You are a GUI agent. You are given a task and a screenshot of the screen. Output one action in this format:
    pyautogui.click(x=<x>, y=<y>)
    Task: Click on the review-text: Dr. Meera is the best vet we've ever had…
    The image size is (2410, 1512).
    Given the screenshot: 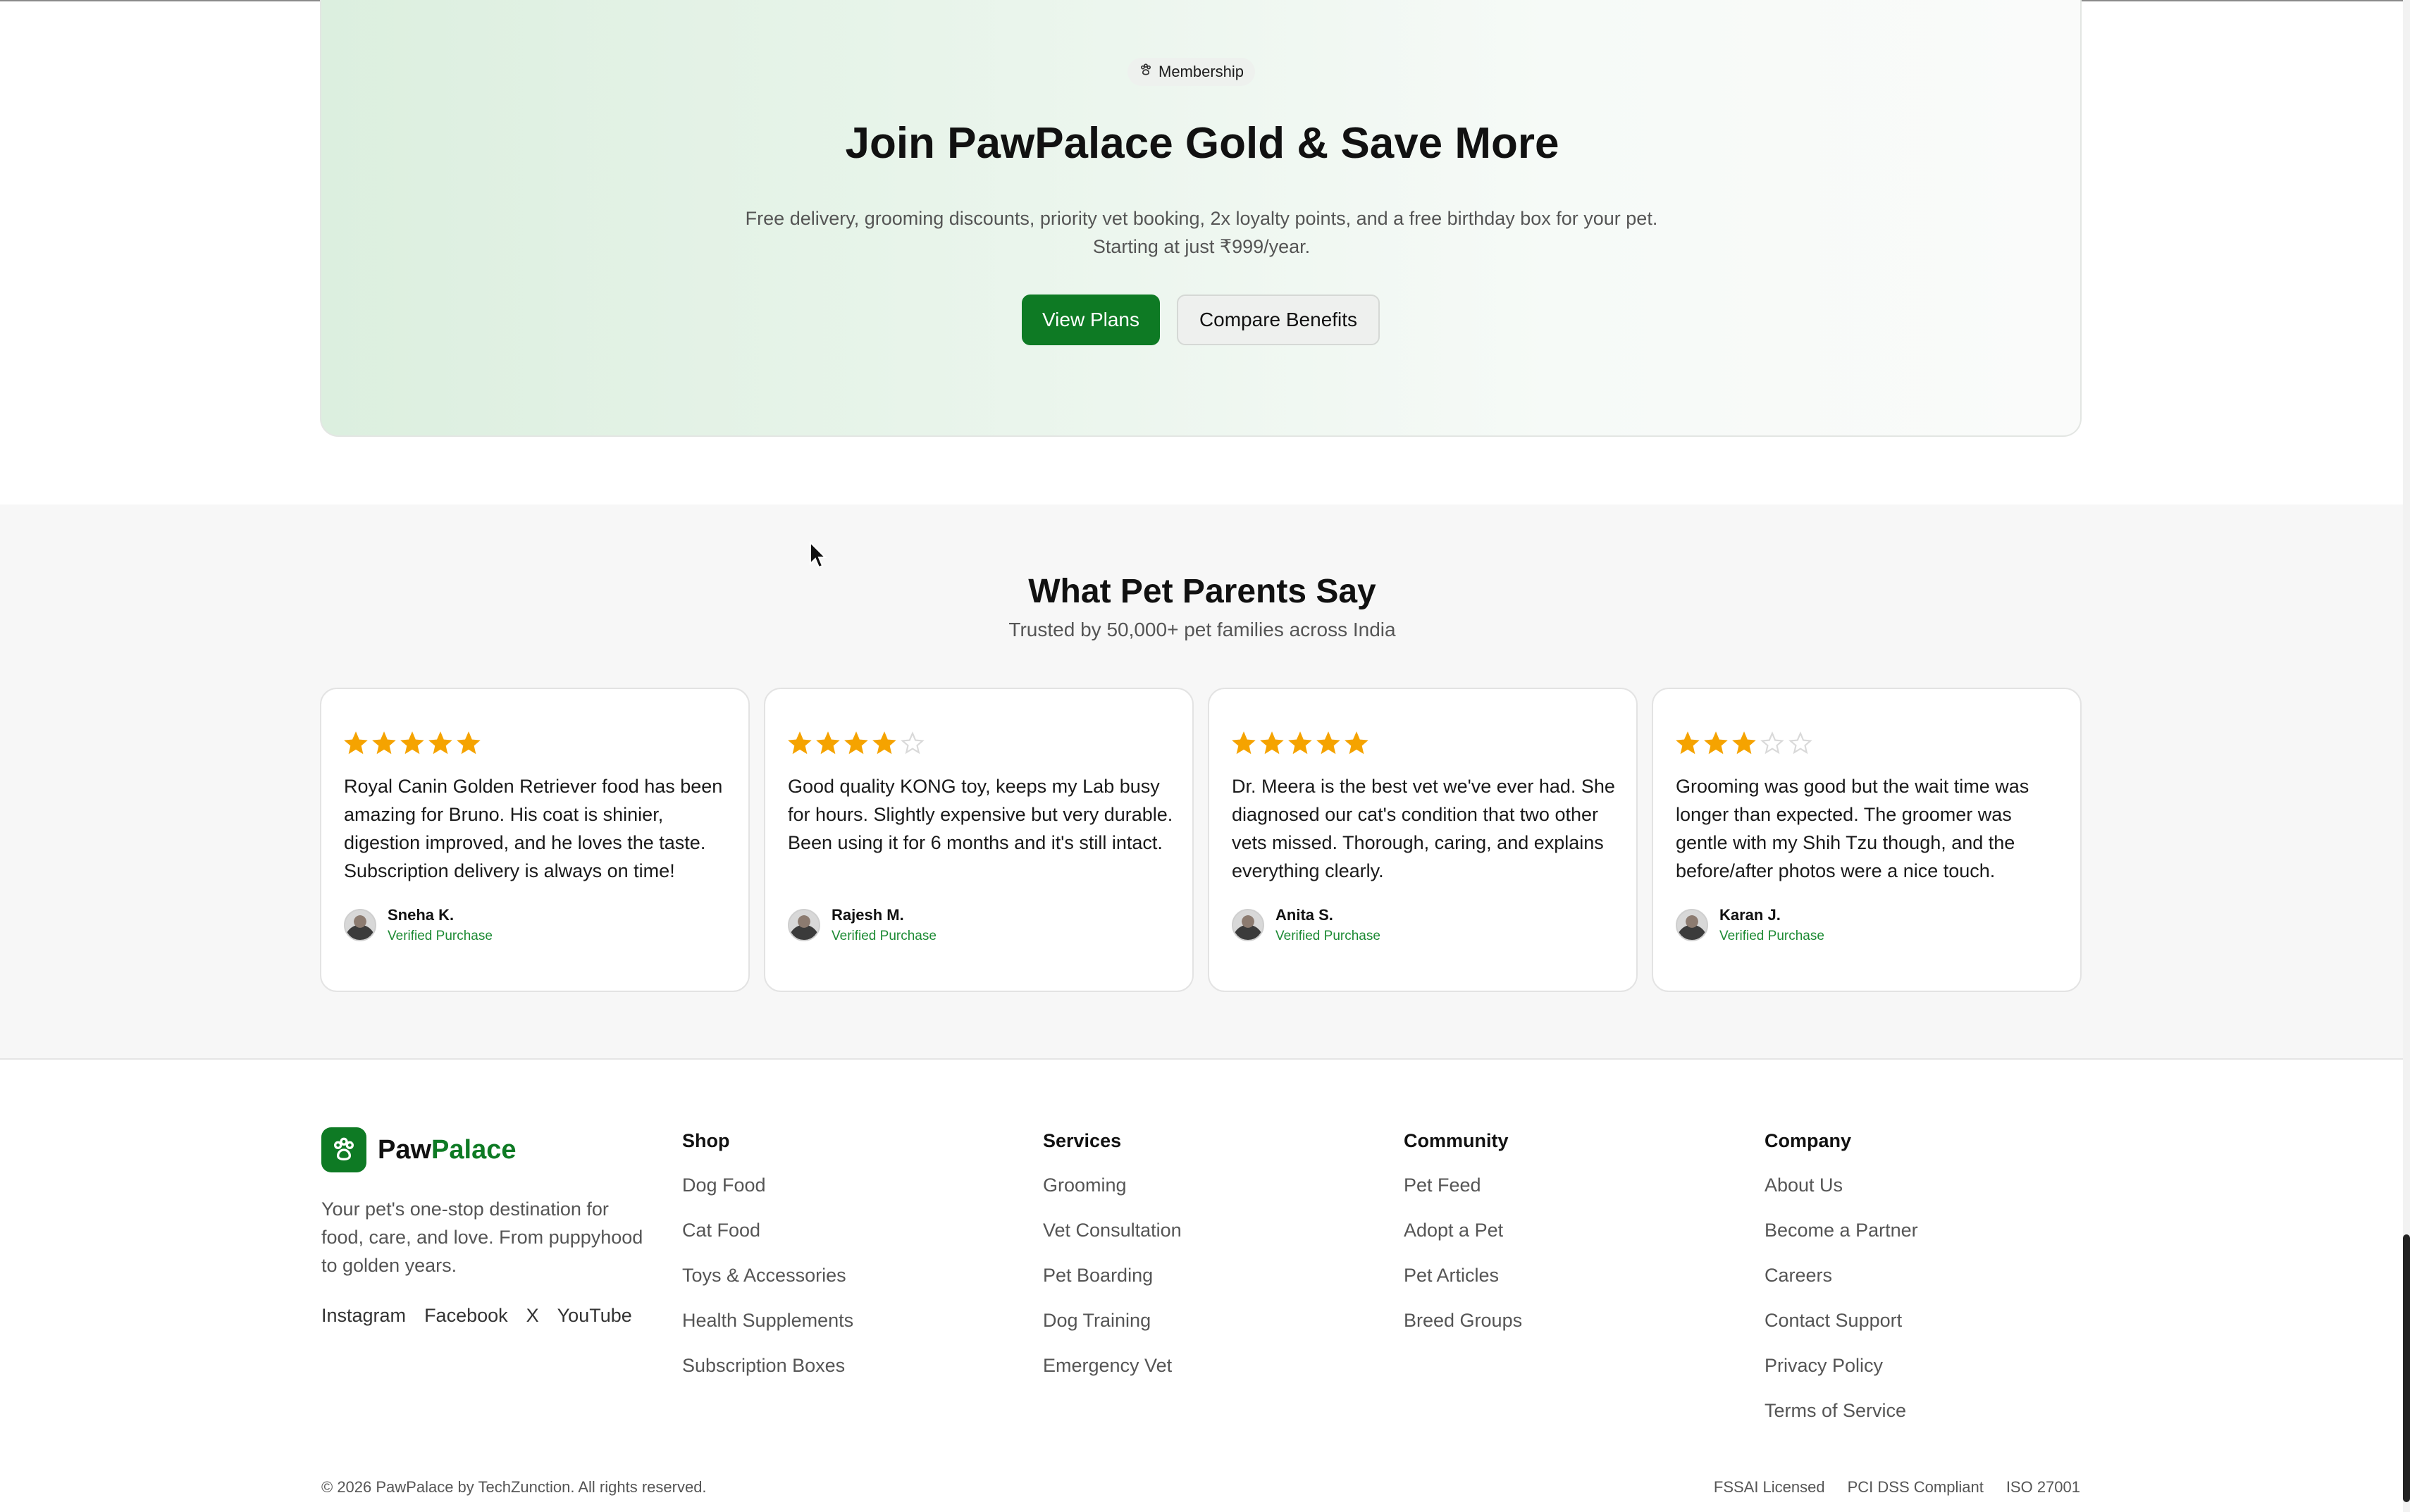 What is the action you would take?
    pyautogui.click(x=1424, y=828)
    